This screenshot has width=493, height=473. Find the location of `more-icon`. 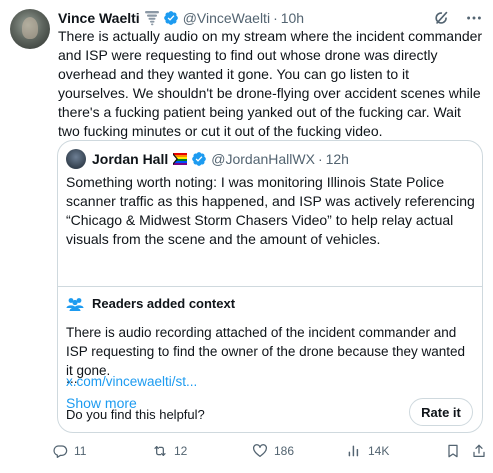

more-icon is located at coordinates (474, 18).